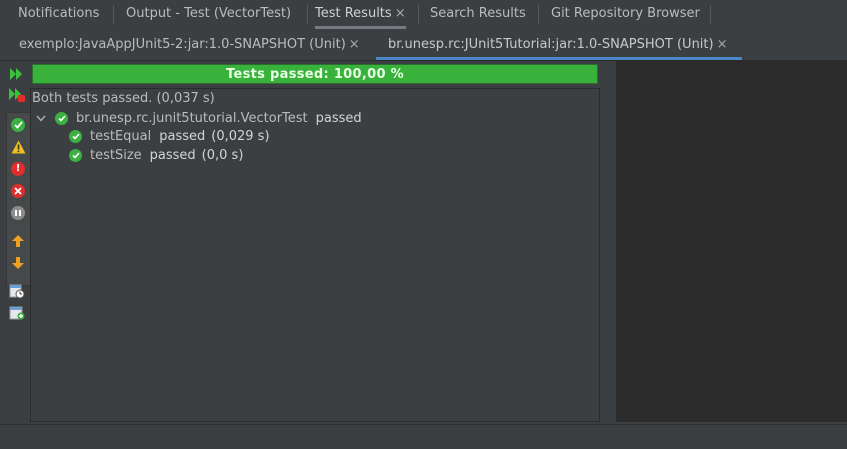  What do you see at coordinates (121, 136) in the screenshot?
I see `test-name: testEqual` at bounding box center [121, 136].